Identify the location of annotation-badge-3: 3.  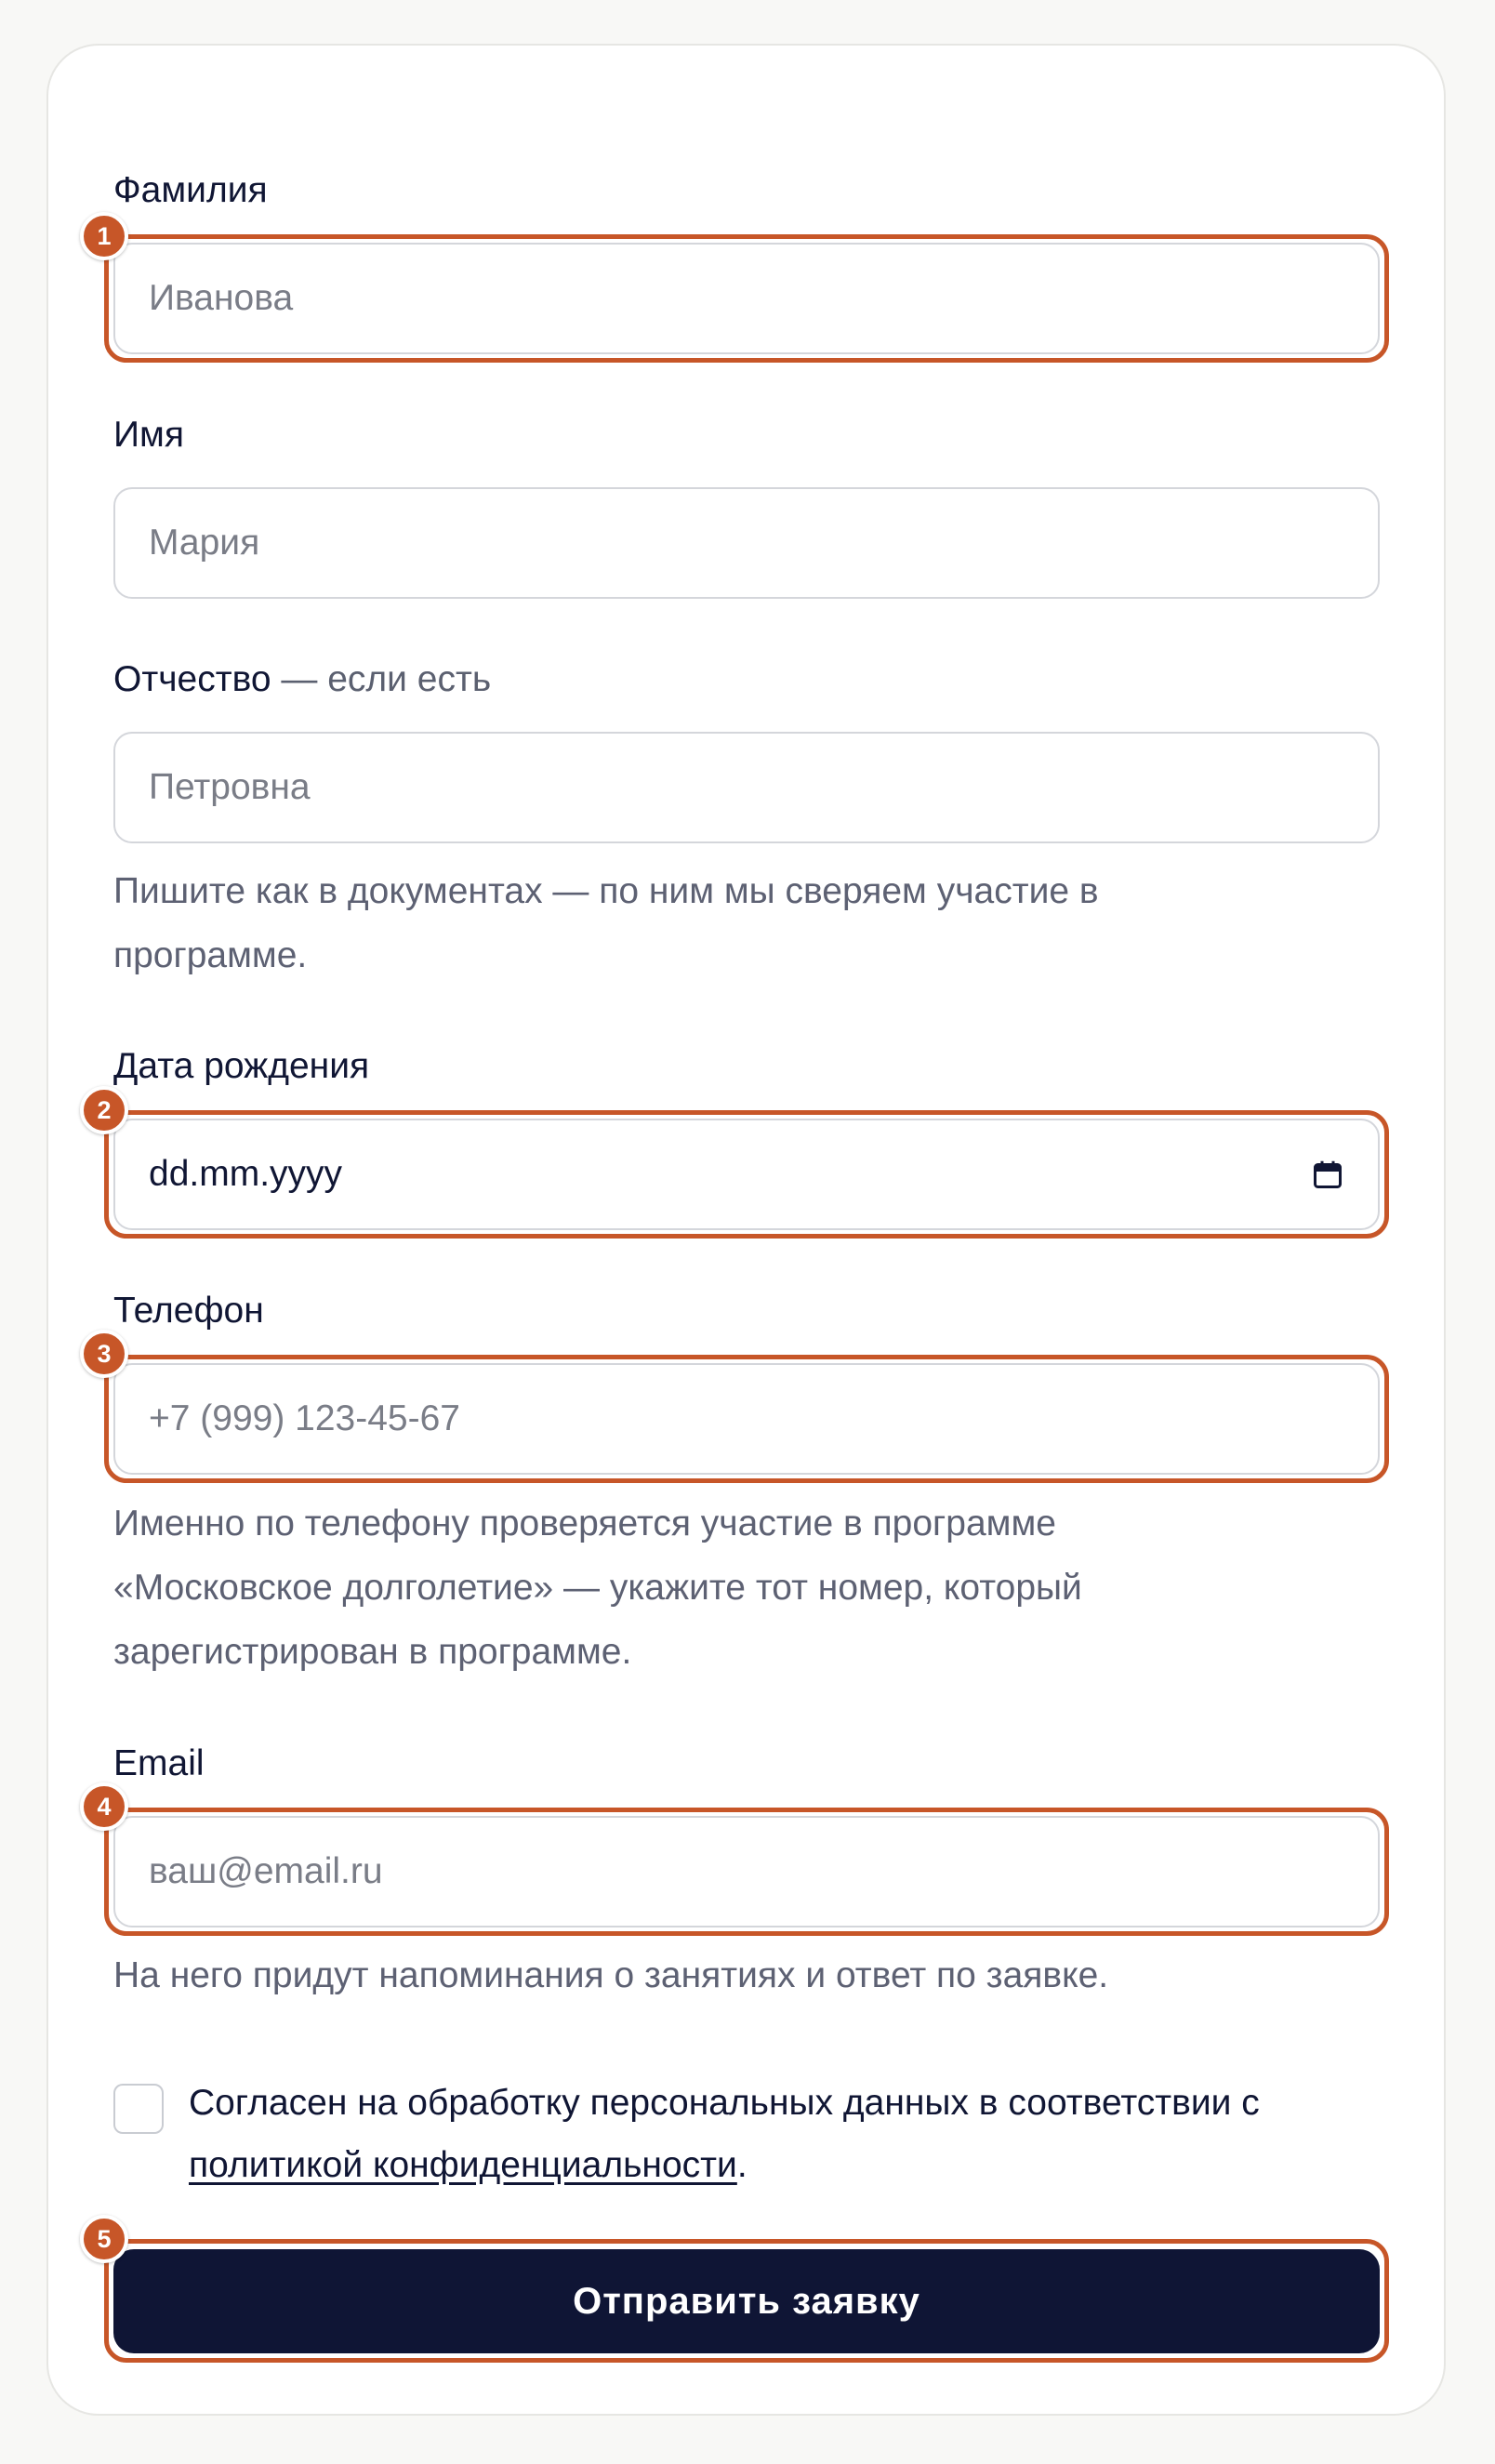
(104, 1354).